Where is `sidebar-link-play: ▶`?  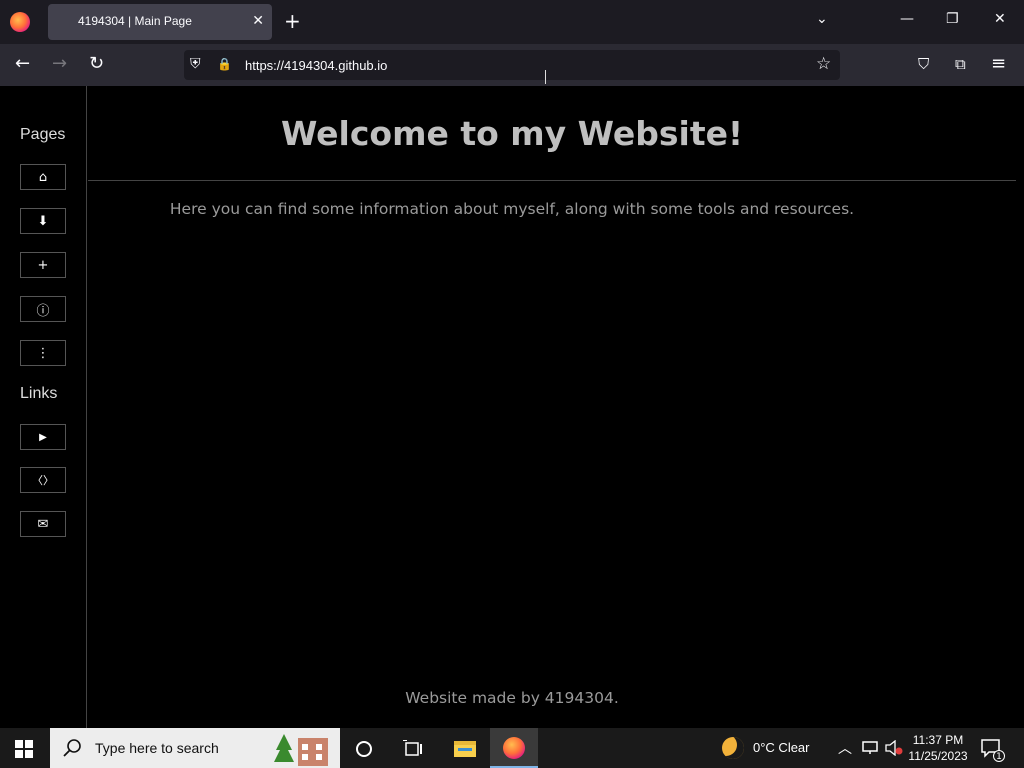 sidebar-link-play: ▶ is located at coordinates (43, 437).